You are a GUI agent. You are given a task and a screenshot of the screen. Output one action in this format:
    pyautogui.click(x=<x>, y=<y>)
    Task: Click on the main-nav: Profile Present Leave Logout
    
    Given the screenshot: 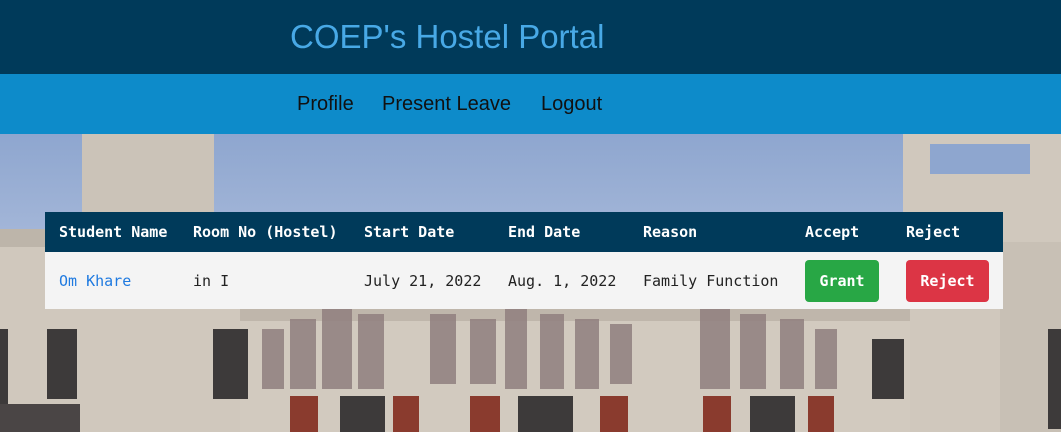 What is the action you would take?
    pyautogui.click(x=530, y=104)
    